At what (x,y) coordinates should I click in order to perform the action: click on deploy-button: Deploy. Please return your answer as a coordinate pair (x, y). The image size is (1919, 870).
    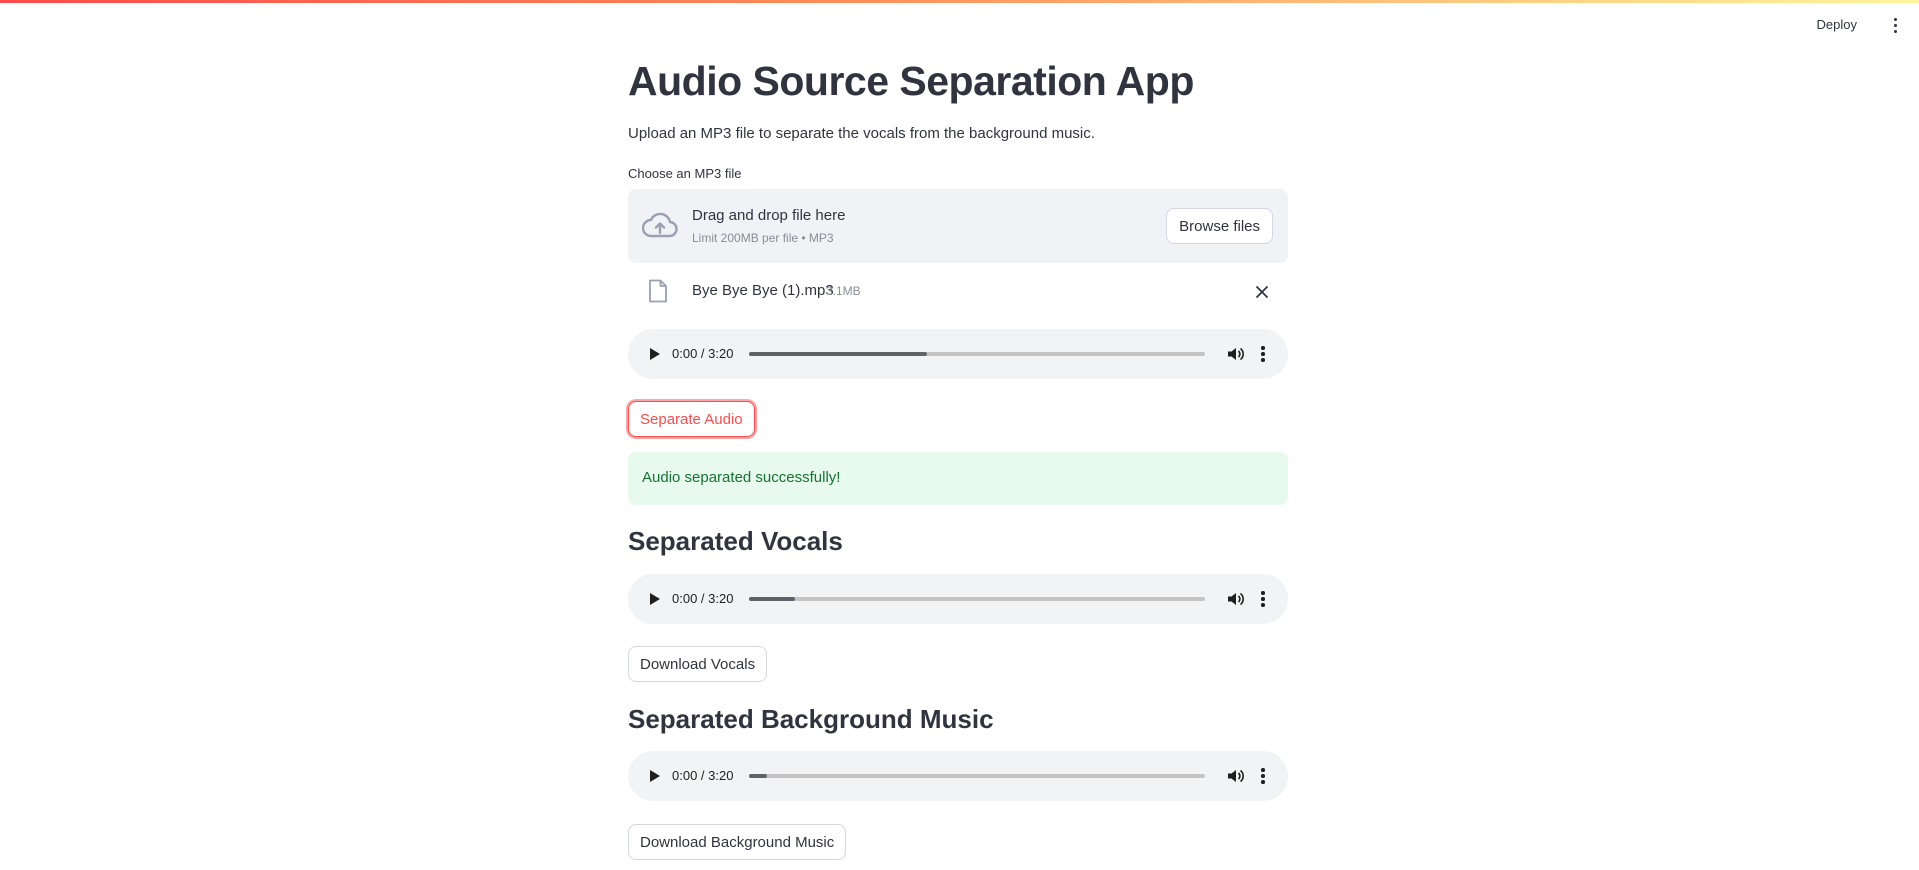
    Looking at the image, I should click on (1837, 24).